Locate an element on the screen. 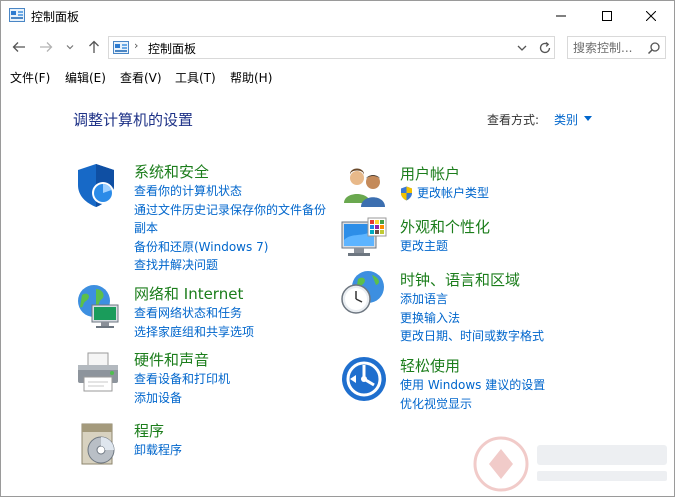 The image size is (675, 497). menu-tools: 工具(T) is located at coordinates (195, 77).